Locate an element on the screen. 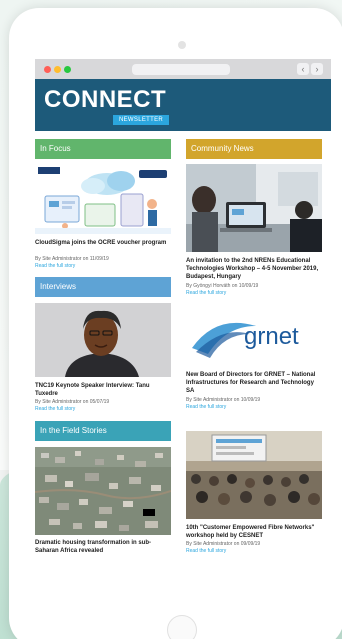  minimize-window-icon is located at coordinates (57, 69).